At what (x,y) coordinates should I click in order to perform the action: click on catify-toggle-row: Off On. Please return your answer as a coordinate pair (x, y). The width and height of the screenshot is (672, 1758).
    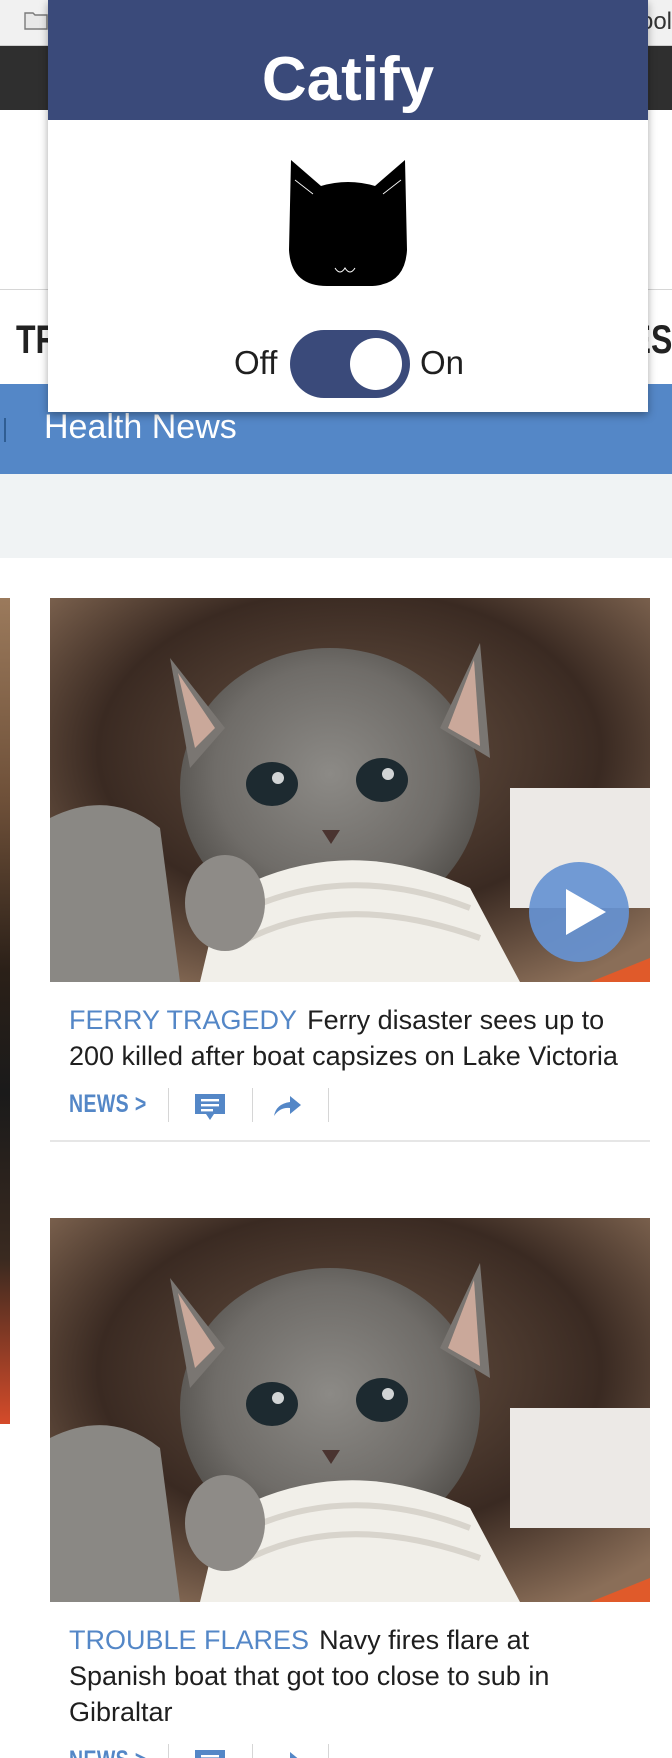
    Looking at the image, I should click on (348, 364).